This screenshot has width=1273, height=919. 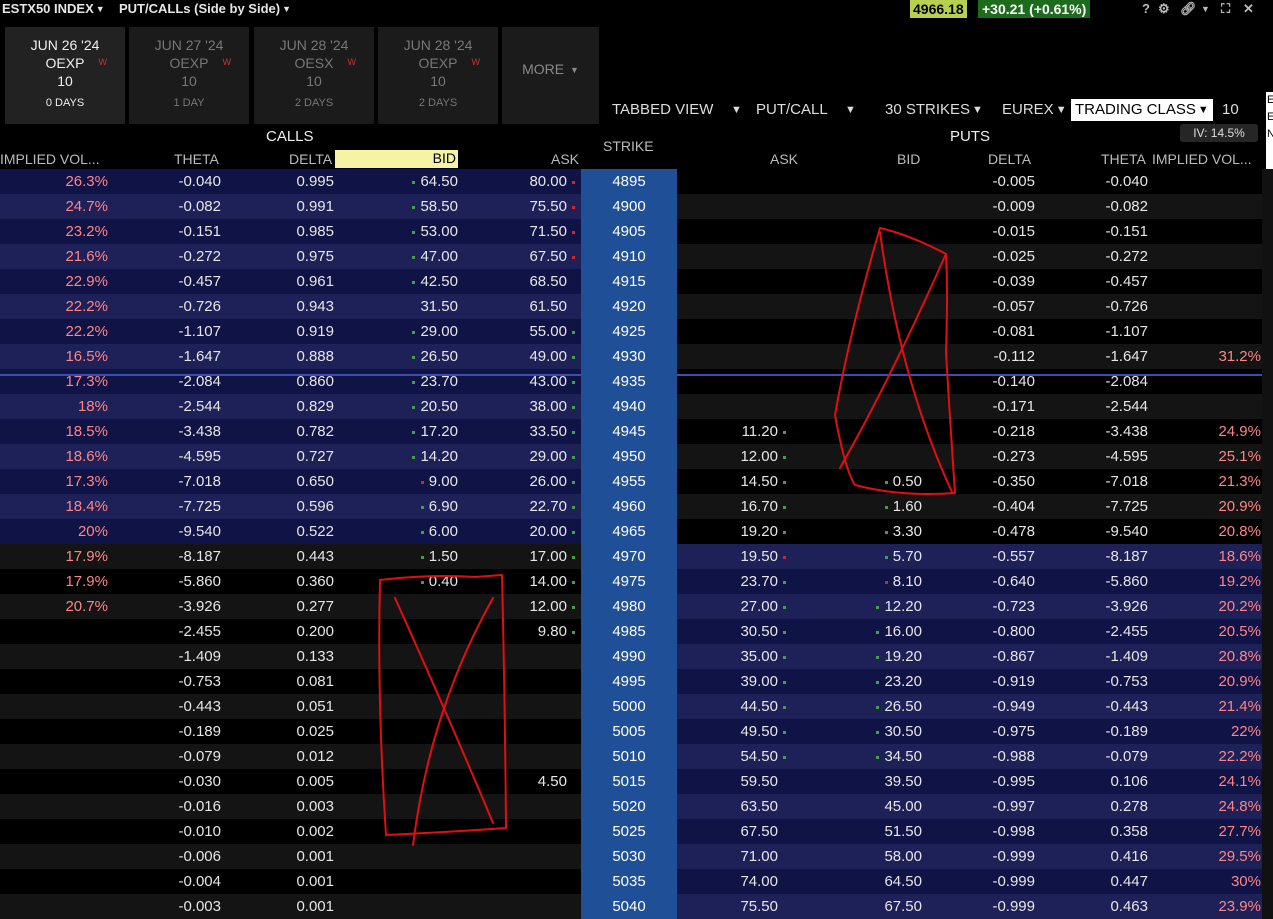 I want to click on put-theta: 0.358, so click(x=1129, y=831).